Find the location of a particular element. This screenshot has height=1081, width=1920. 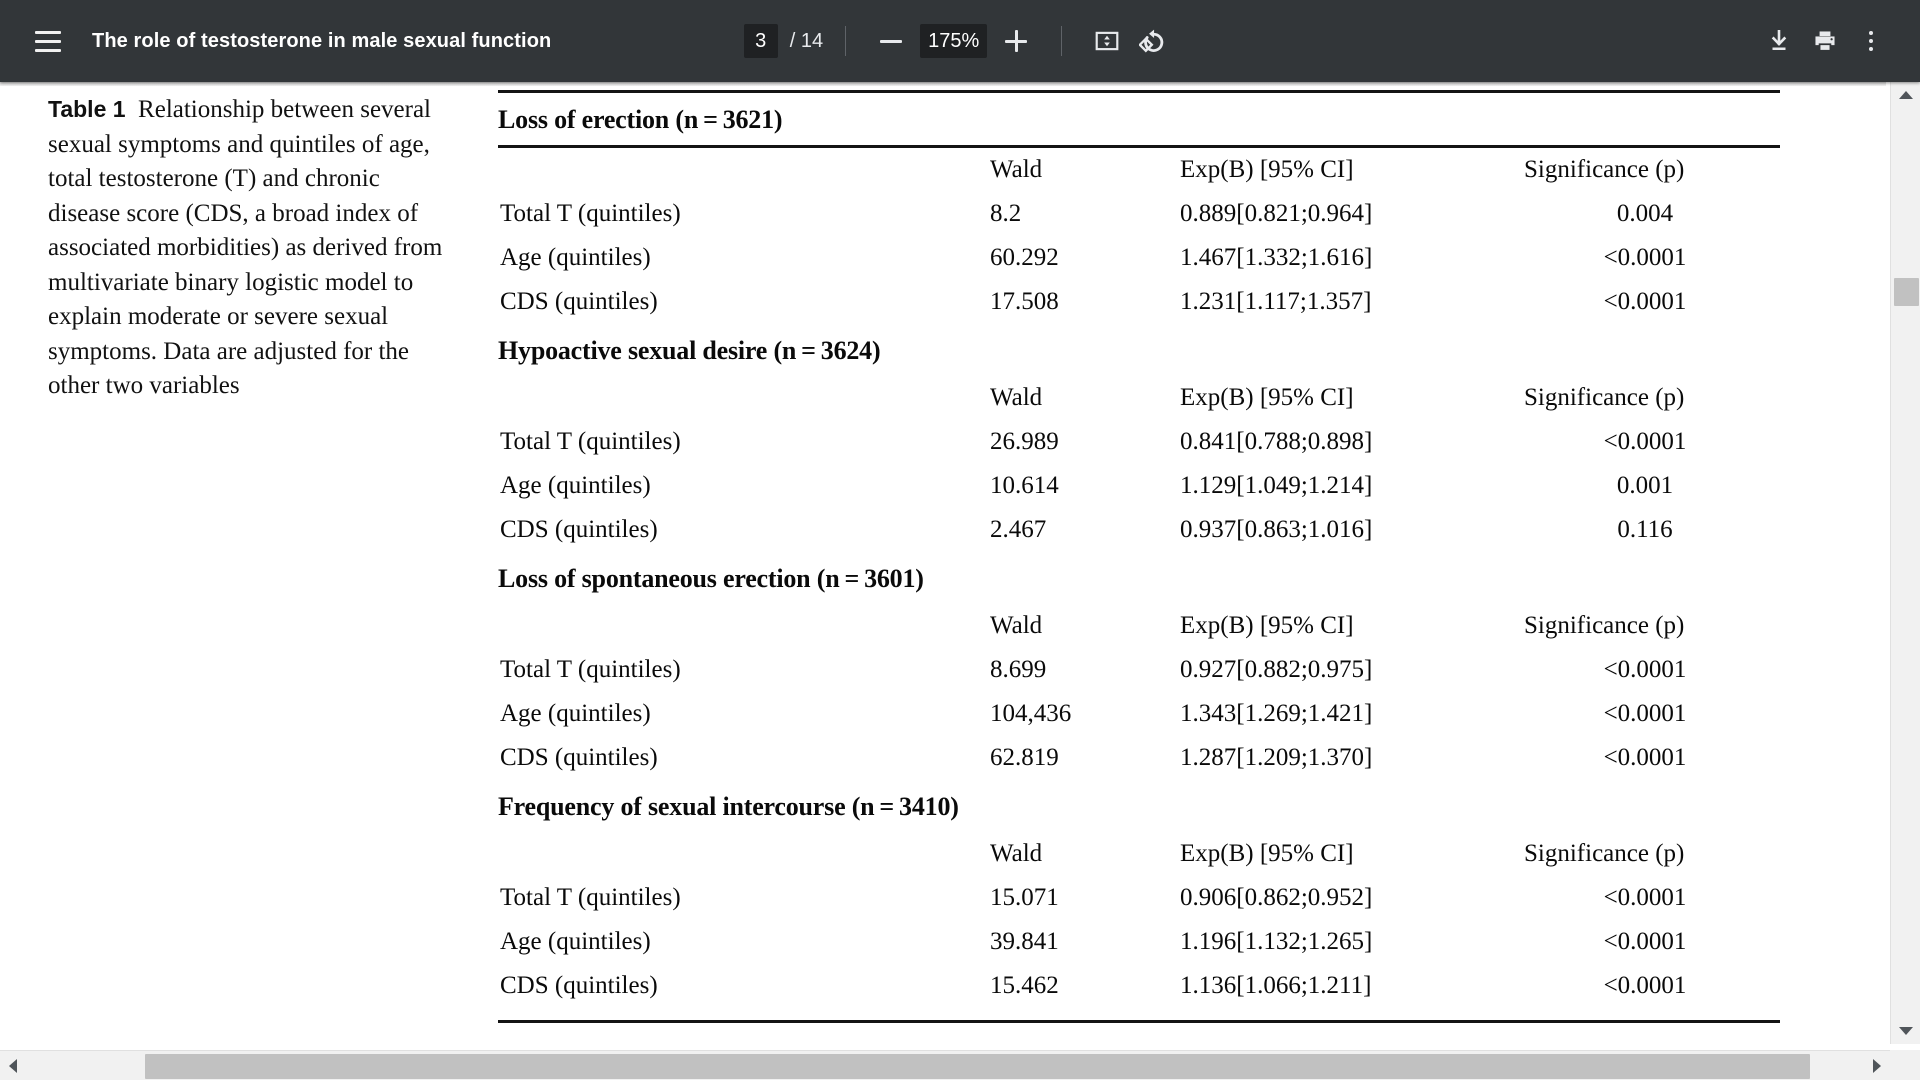

row-exp: 1.467[1.332;1.616] is located at coordinates (1345, 258).